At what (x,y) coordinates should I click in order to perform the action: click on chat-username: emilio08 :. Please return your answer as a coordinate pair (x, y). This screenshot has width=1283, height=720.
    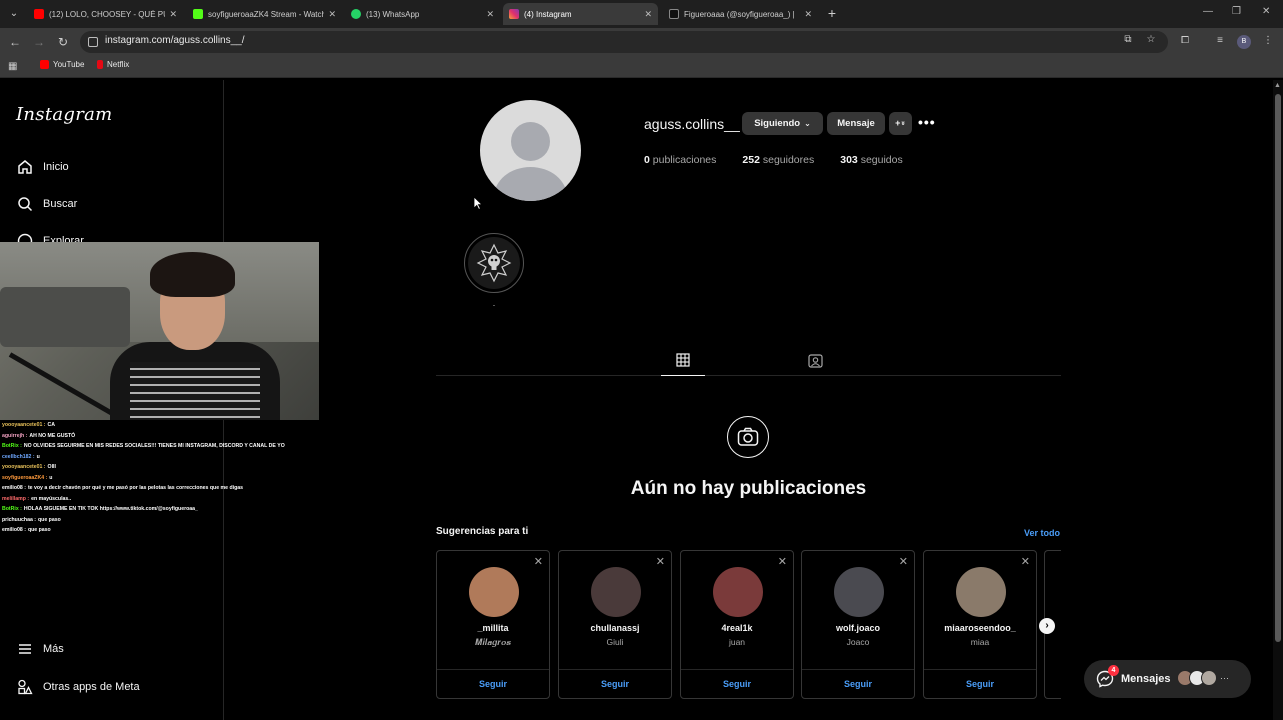
    Looking at the image, I should click on (14, 530).